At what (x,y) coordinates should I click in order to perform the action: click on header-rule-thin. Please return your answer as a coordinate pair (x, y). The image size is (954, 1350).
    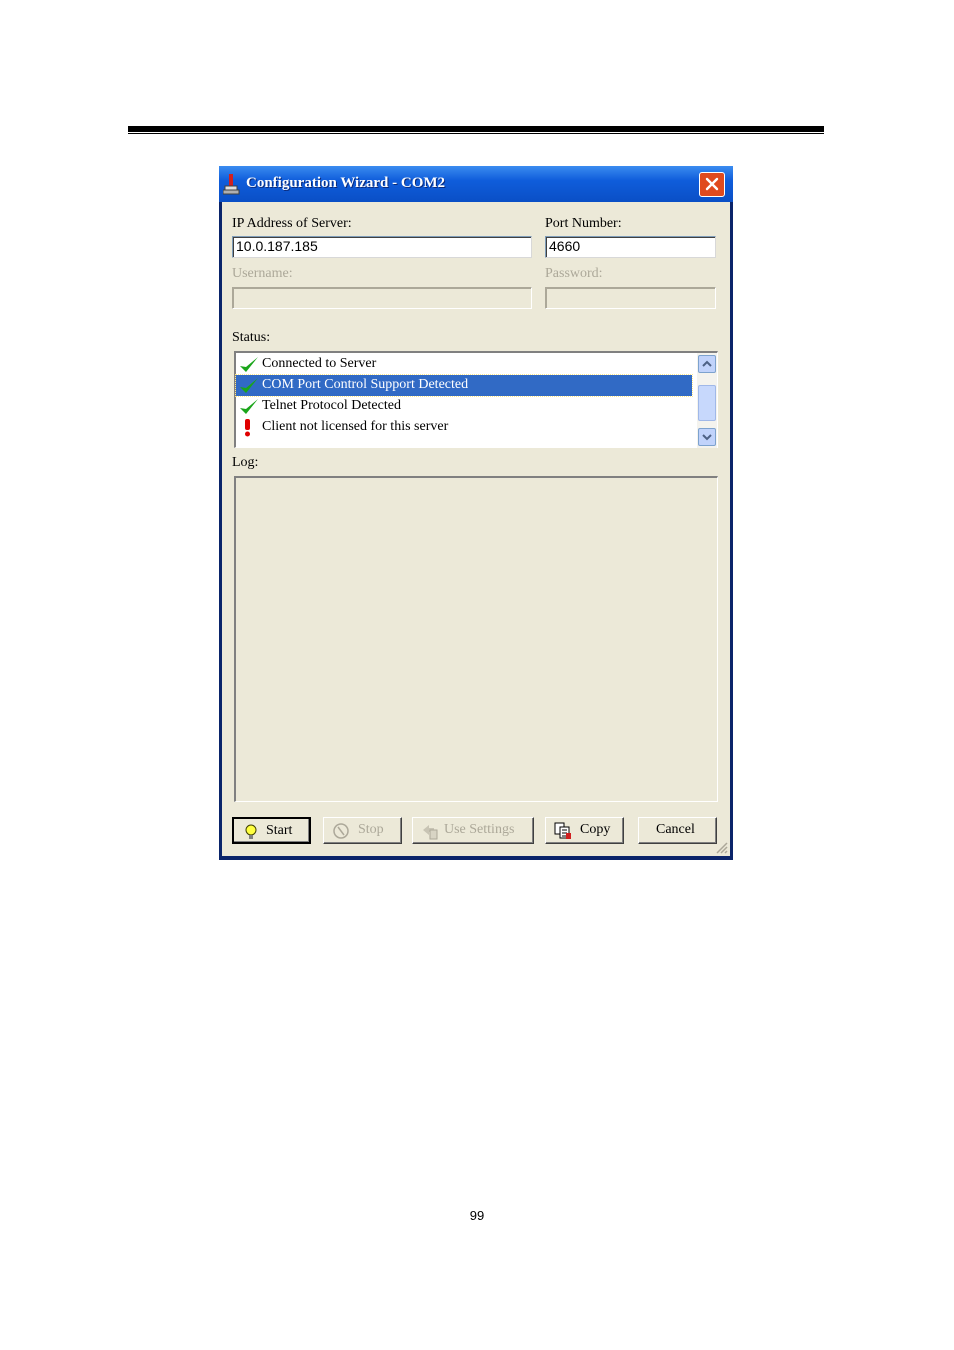
    Looking at the image, I should click on (476, 133).